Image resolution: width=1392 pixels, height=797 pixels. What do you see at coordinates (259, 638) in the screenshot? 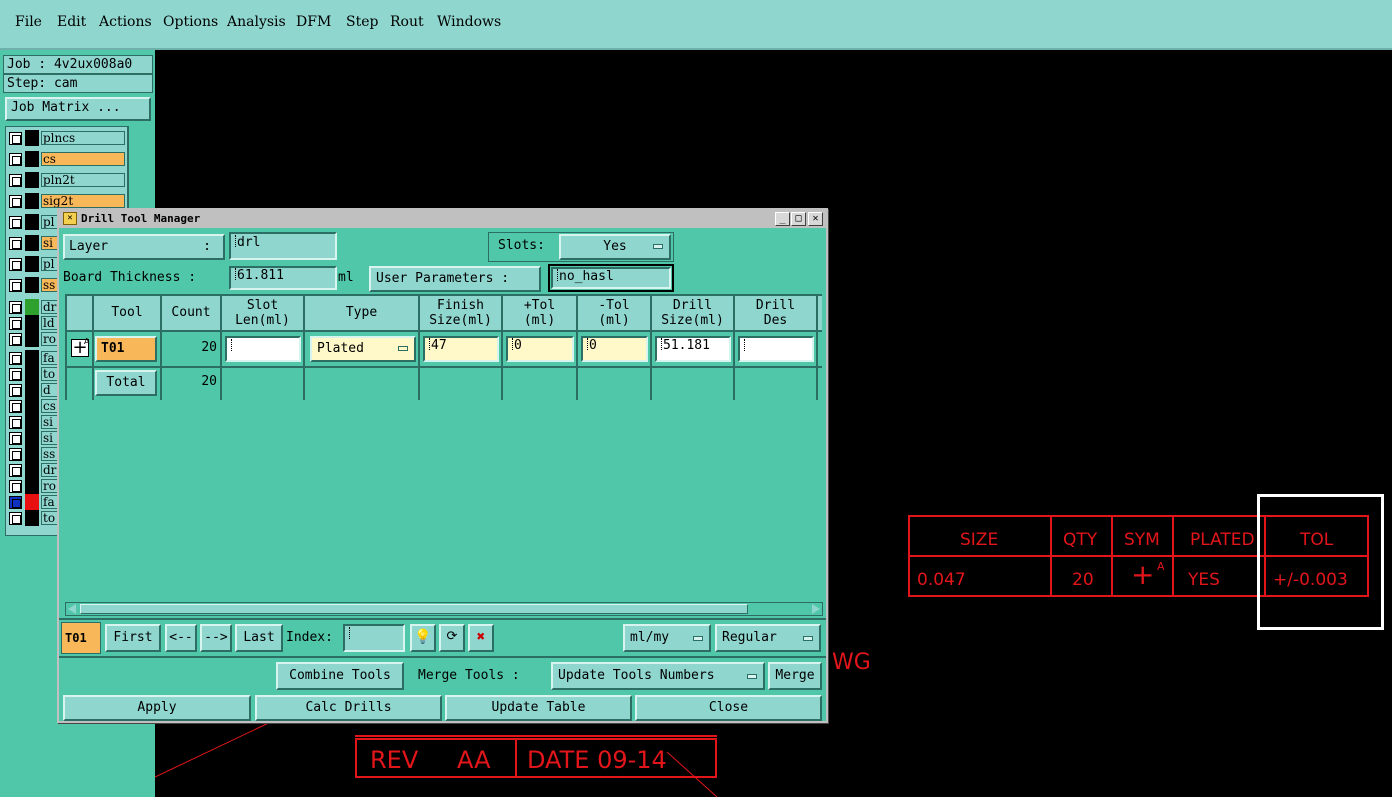
I see `last-button: Last` at bounding box center [259, 638].